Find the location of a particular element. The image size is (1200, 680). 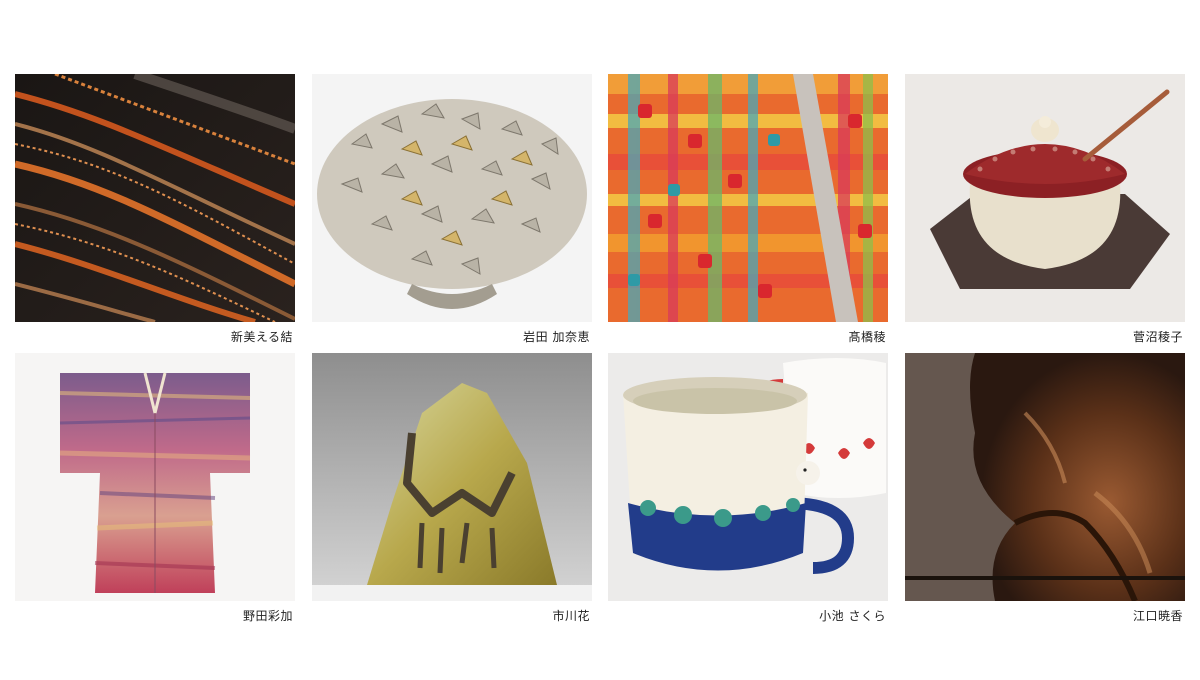

ceramic-mugs-icon is located at coordinates (748, 477).